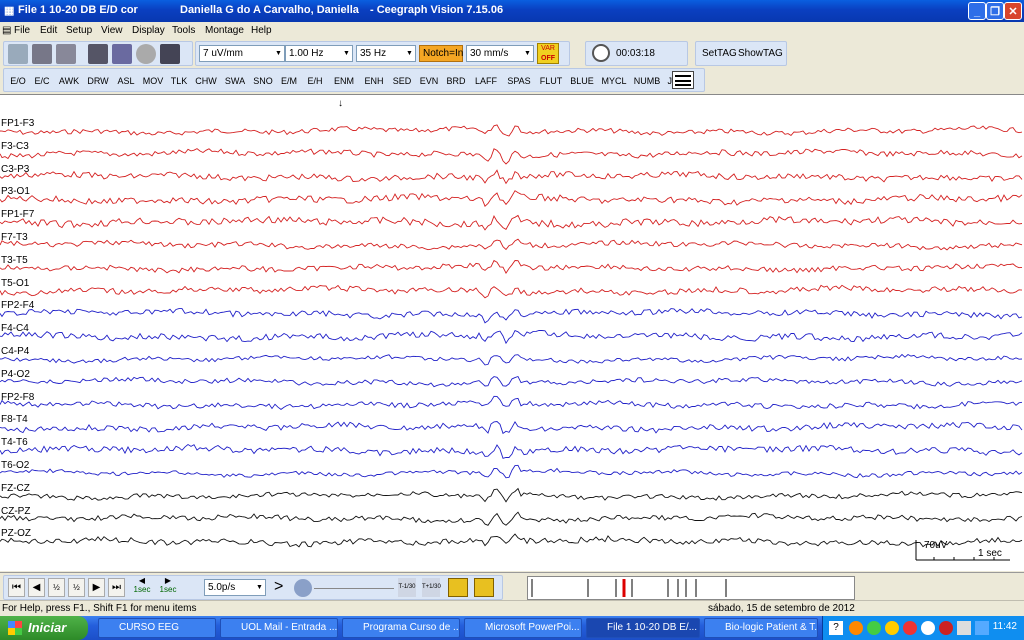 This screenshot has height=640, width=1024. What do you see at coordinates (96, 587) in the screenshot?
I see `next-page-button: ▶` at bounding box center [96, 587].